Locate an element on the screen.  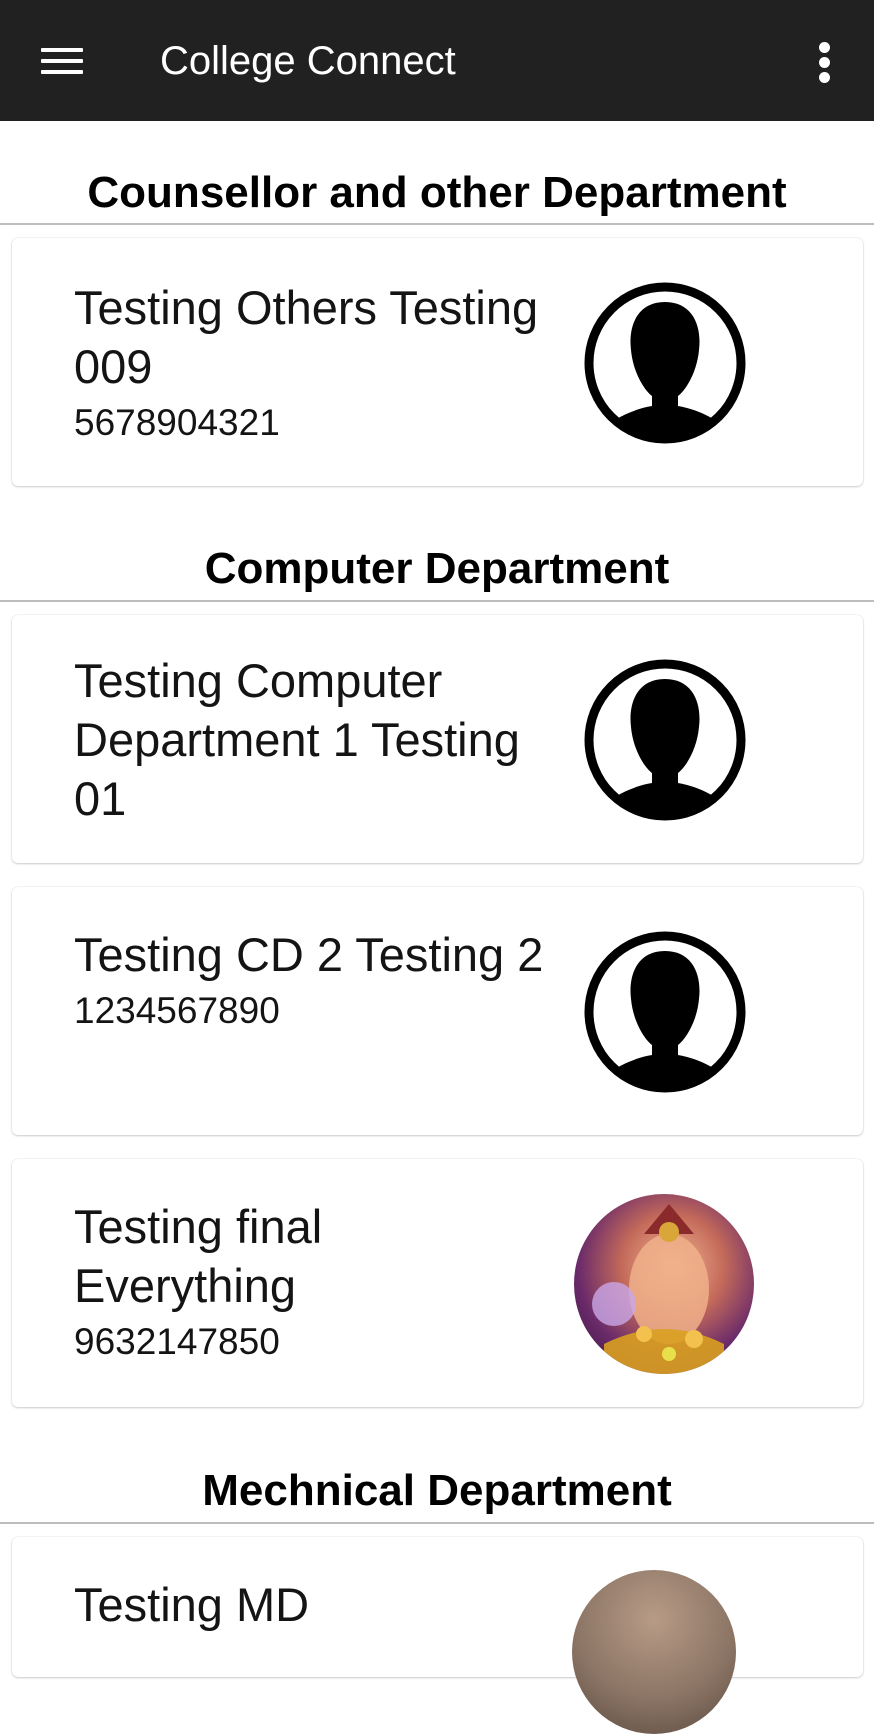
faculty-phone: 9632147850 is located at coordinates (177, 1341).